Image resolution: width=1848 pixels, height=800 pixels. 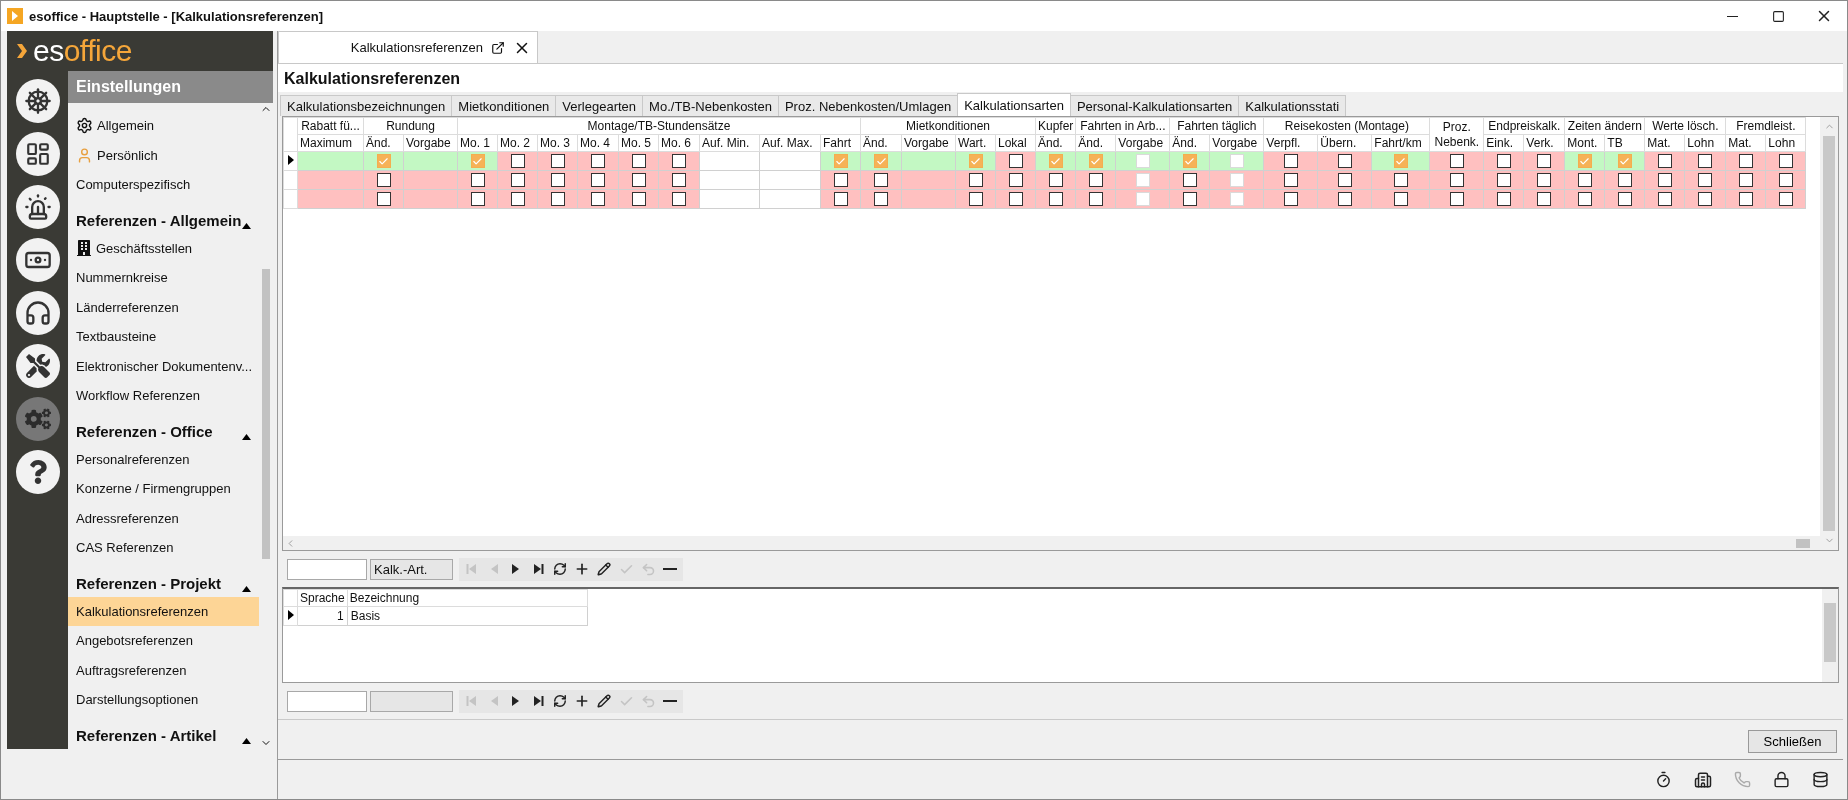 I want to click on filter-field: Kalk.-Art., so click(x=411, y=569).